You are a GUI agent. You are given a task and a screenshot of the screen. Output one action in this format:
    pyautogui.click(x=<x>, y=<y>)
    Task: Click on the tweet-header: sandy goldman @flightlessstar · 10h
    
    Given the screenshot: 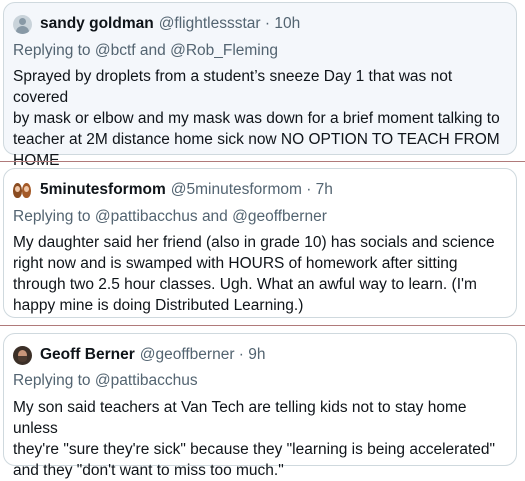 What is the action you would take?
    pyautogui.click(x=259, y=24)
    